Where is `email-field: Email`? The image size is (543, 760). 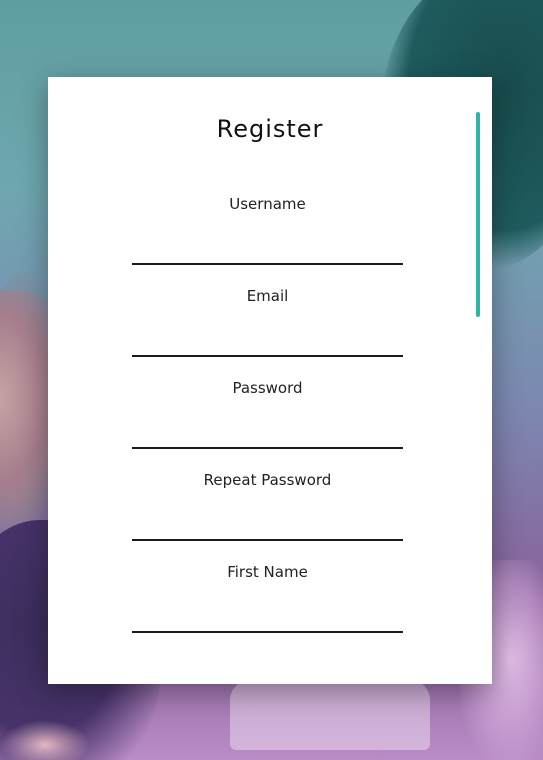 email-field: Email is located at coordinates (267, 322).